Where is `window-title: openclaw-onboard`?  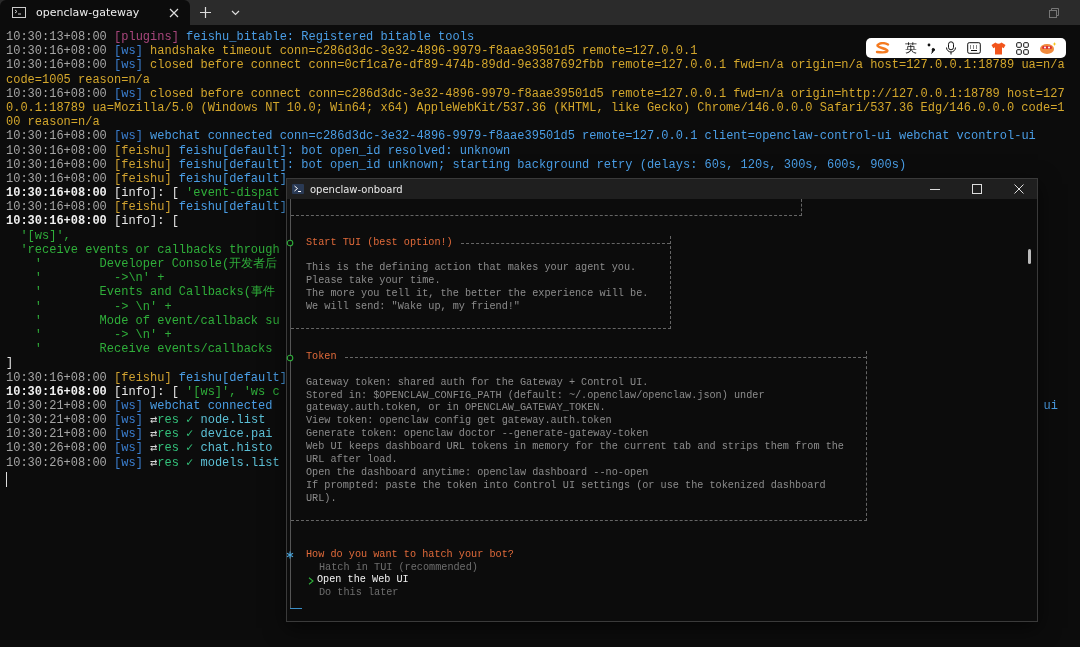
window-title: openclaw-onboard is located at coordinates (357, 189).